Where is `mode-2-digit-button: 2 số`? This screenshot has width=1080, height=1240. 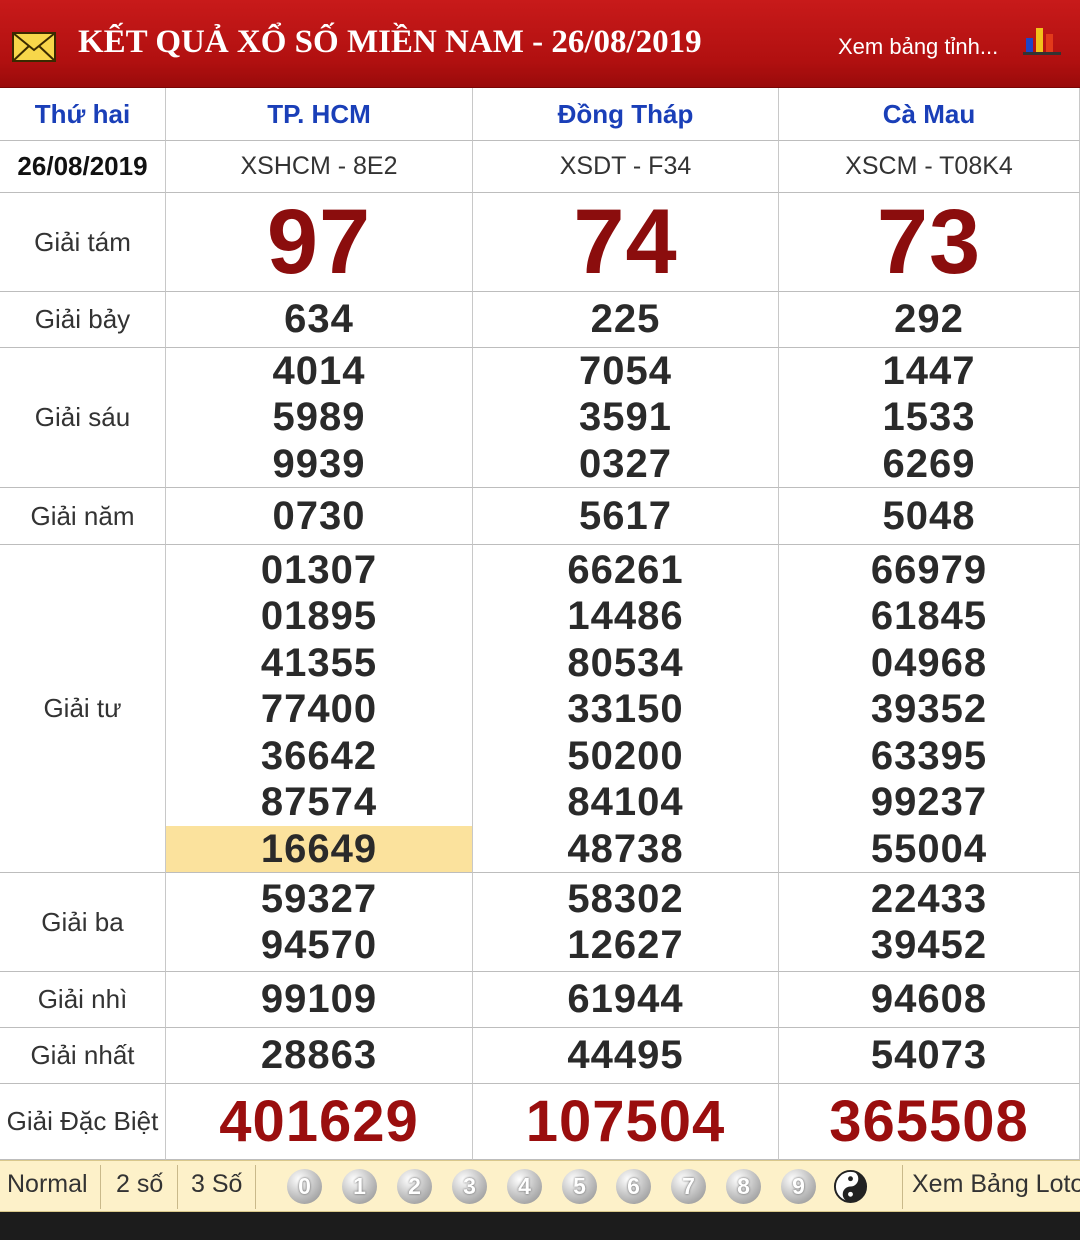
mode-2-digit-button: 2 số is located at coordinates (139, 1184).